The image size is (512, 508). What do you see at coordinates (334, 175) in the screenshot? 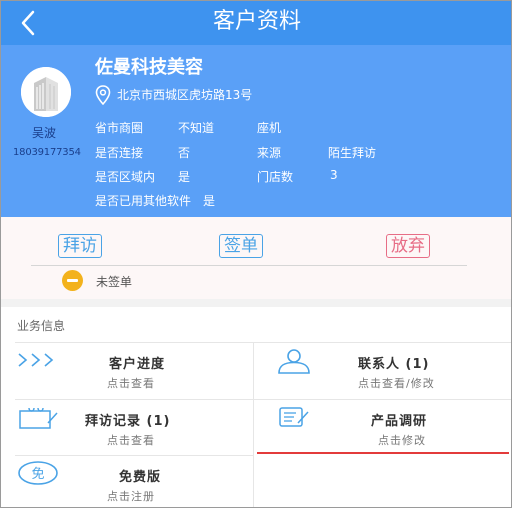
I see `field-value-store-count: 3` at bounding box center [334, 175].